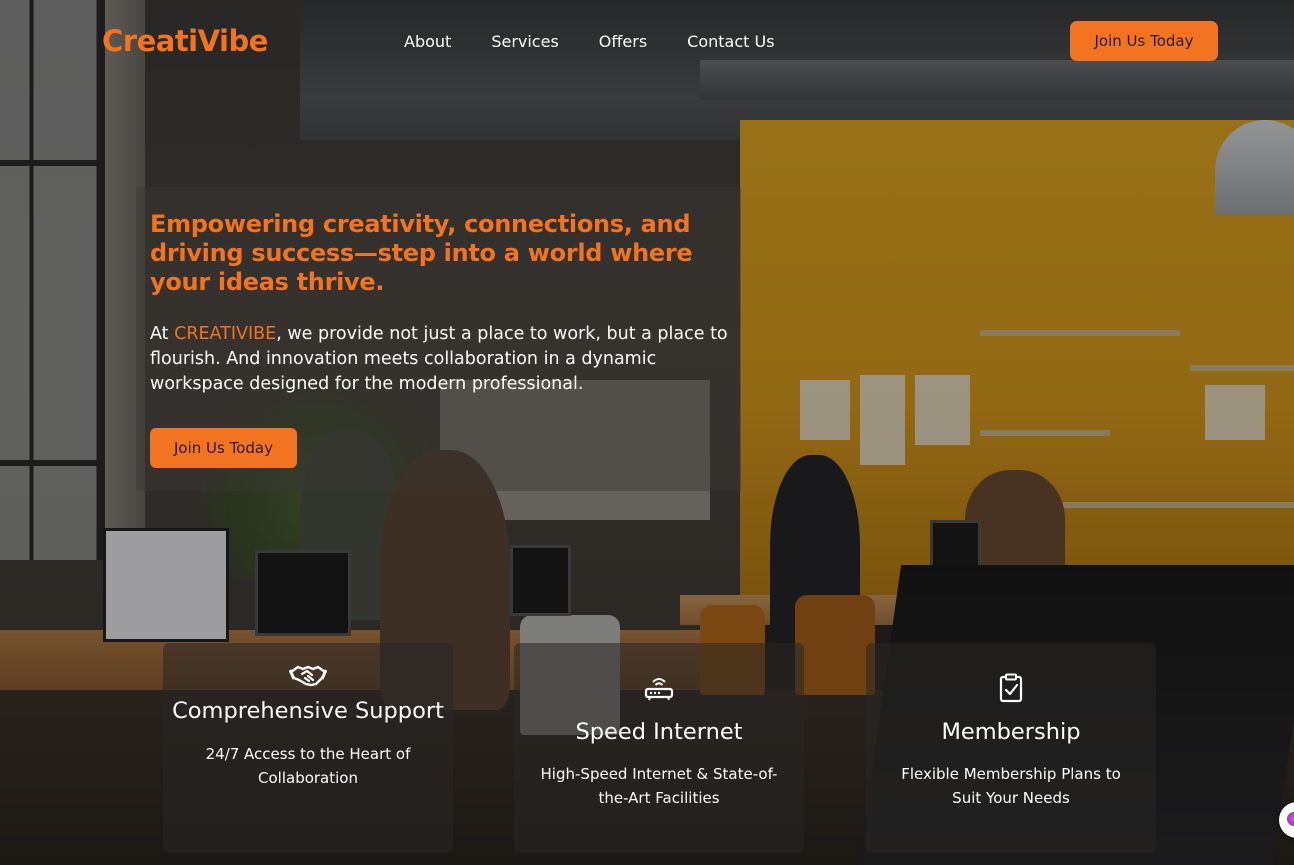 The width and height of the screenshot is (1294, 865). I want to click on clipboard-check-icon, so click(1011, 688).